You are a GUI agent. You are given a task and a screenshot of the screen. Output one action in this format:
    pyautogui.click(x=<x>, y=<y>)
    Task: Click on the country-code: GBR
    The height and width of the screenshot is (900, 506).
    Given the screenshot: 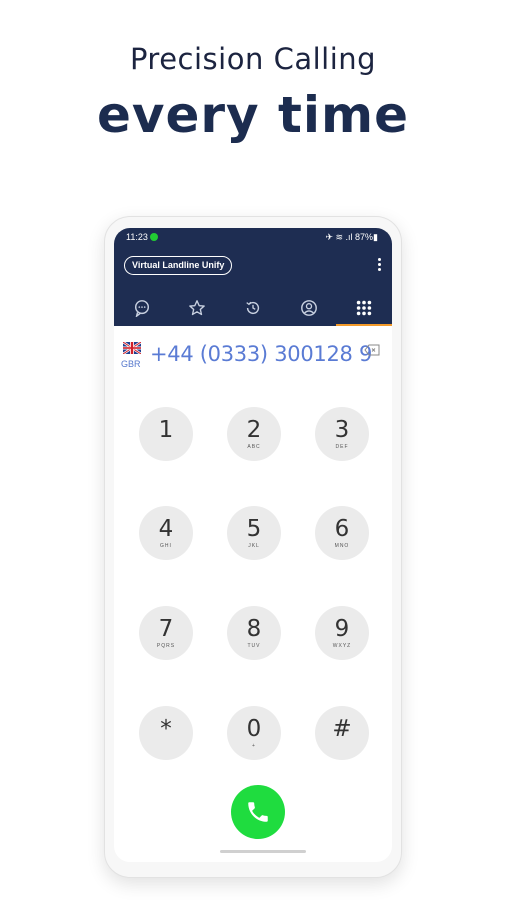 What is the action you would take?
    pyautogui.click(x=131, y=364)
    